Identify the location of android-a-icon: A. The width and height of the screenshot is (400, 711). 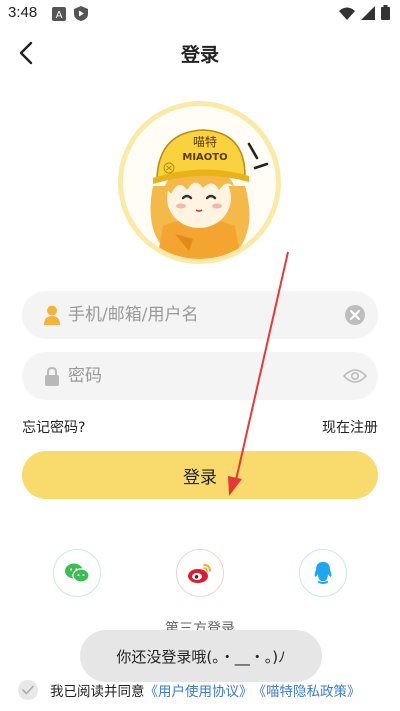
(59, 15).